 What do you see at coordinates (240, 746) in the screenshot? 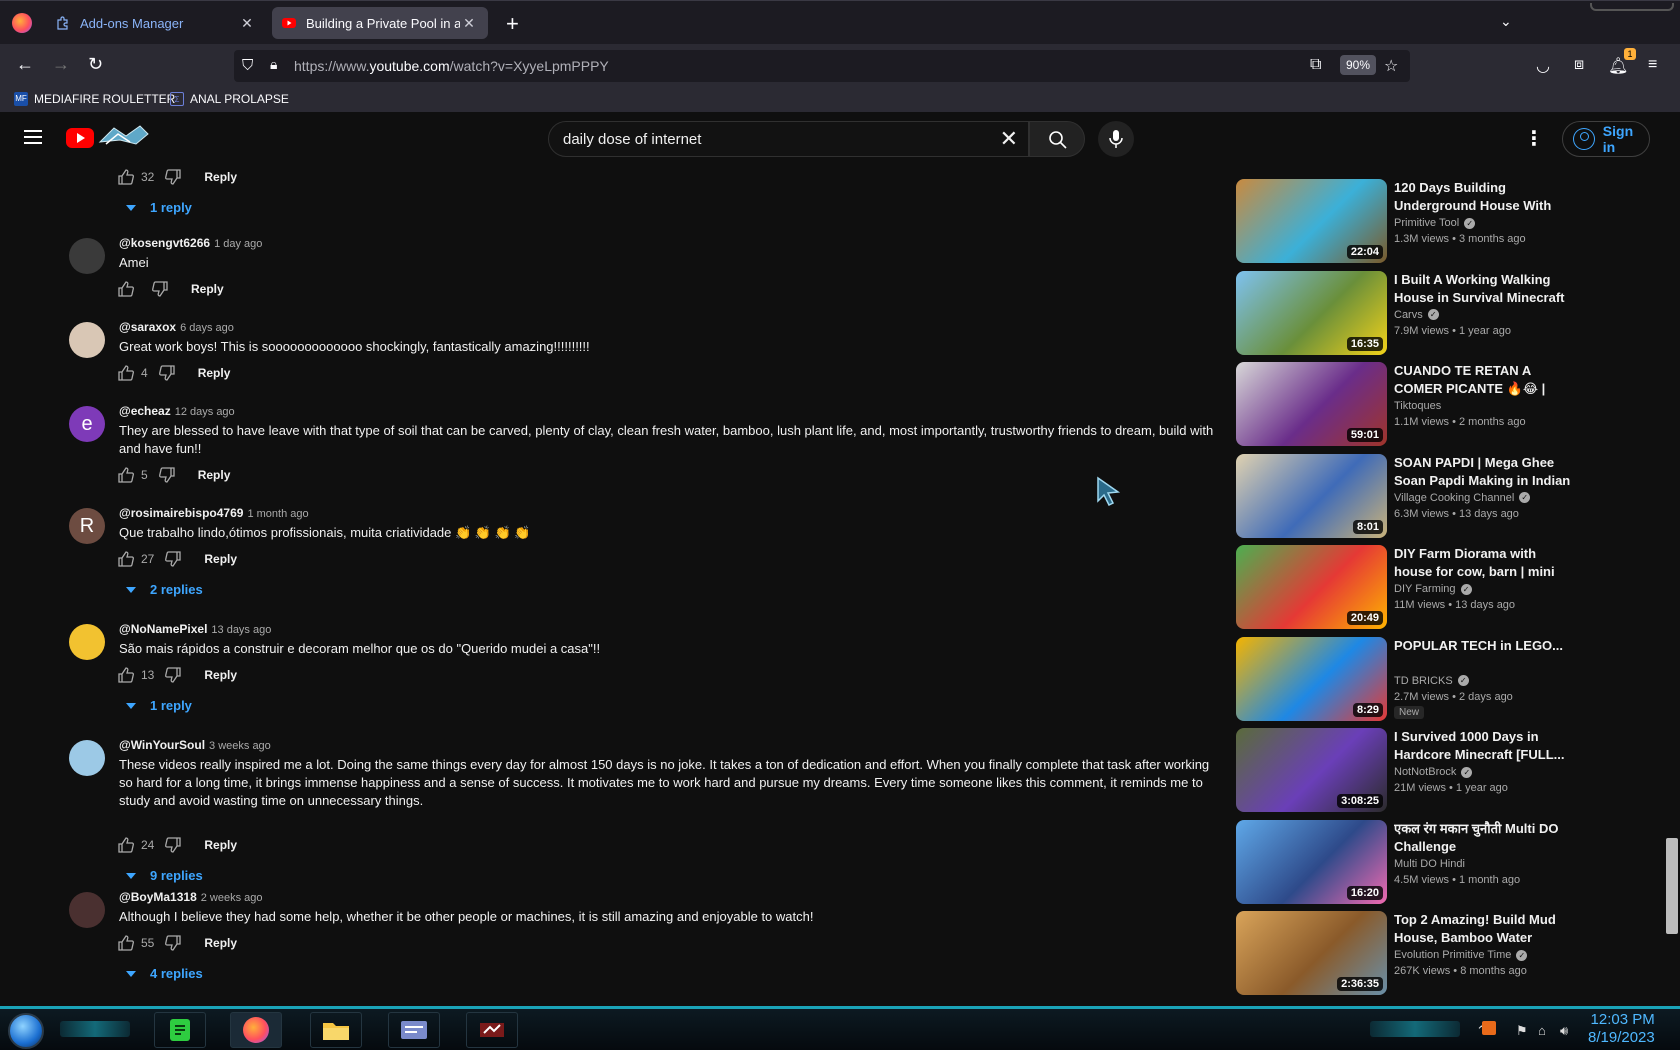
I see `comment-timestamp: 3 weeks ago` at bounding box center [240, 746].